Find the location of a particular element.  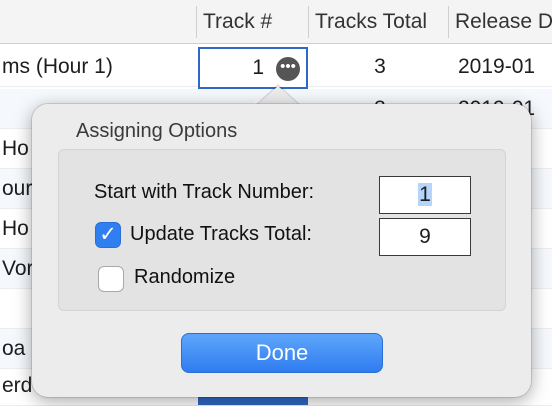

update-tracks-total-checkbox: ✓ is located at coordinates (108, 235).